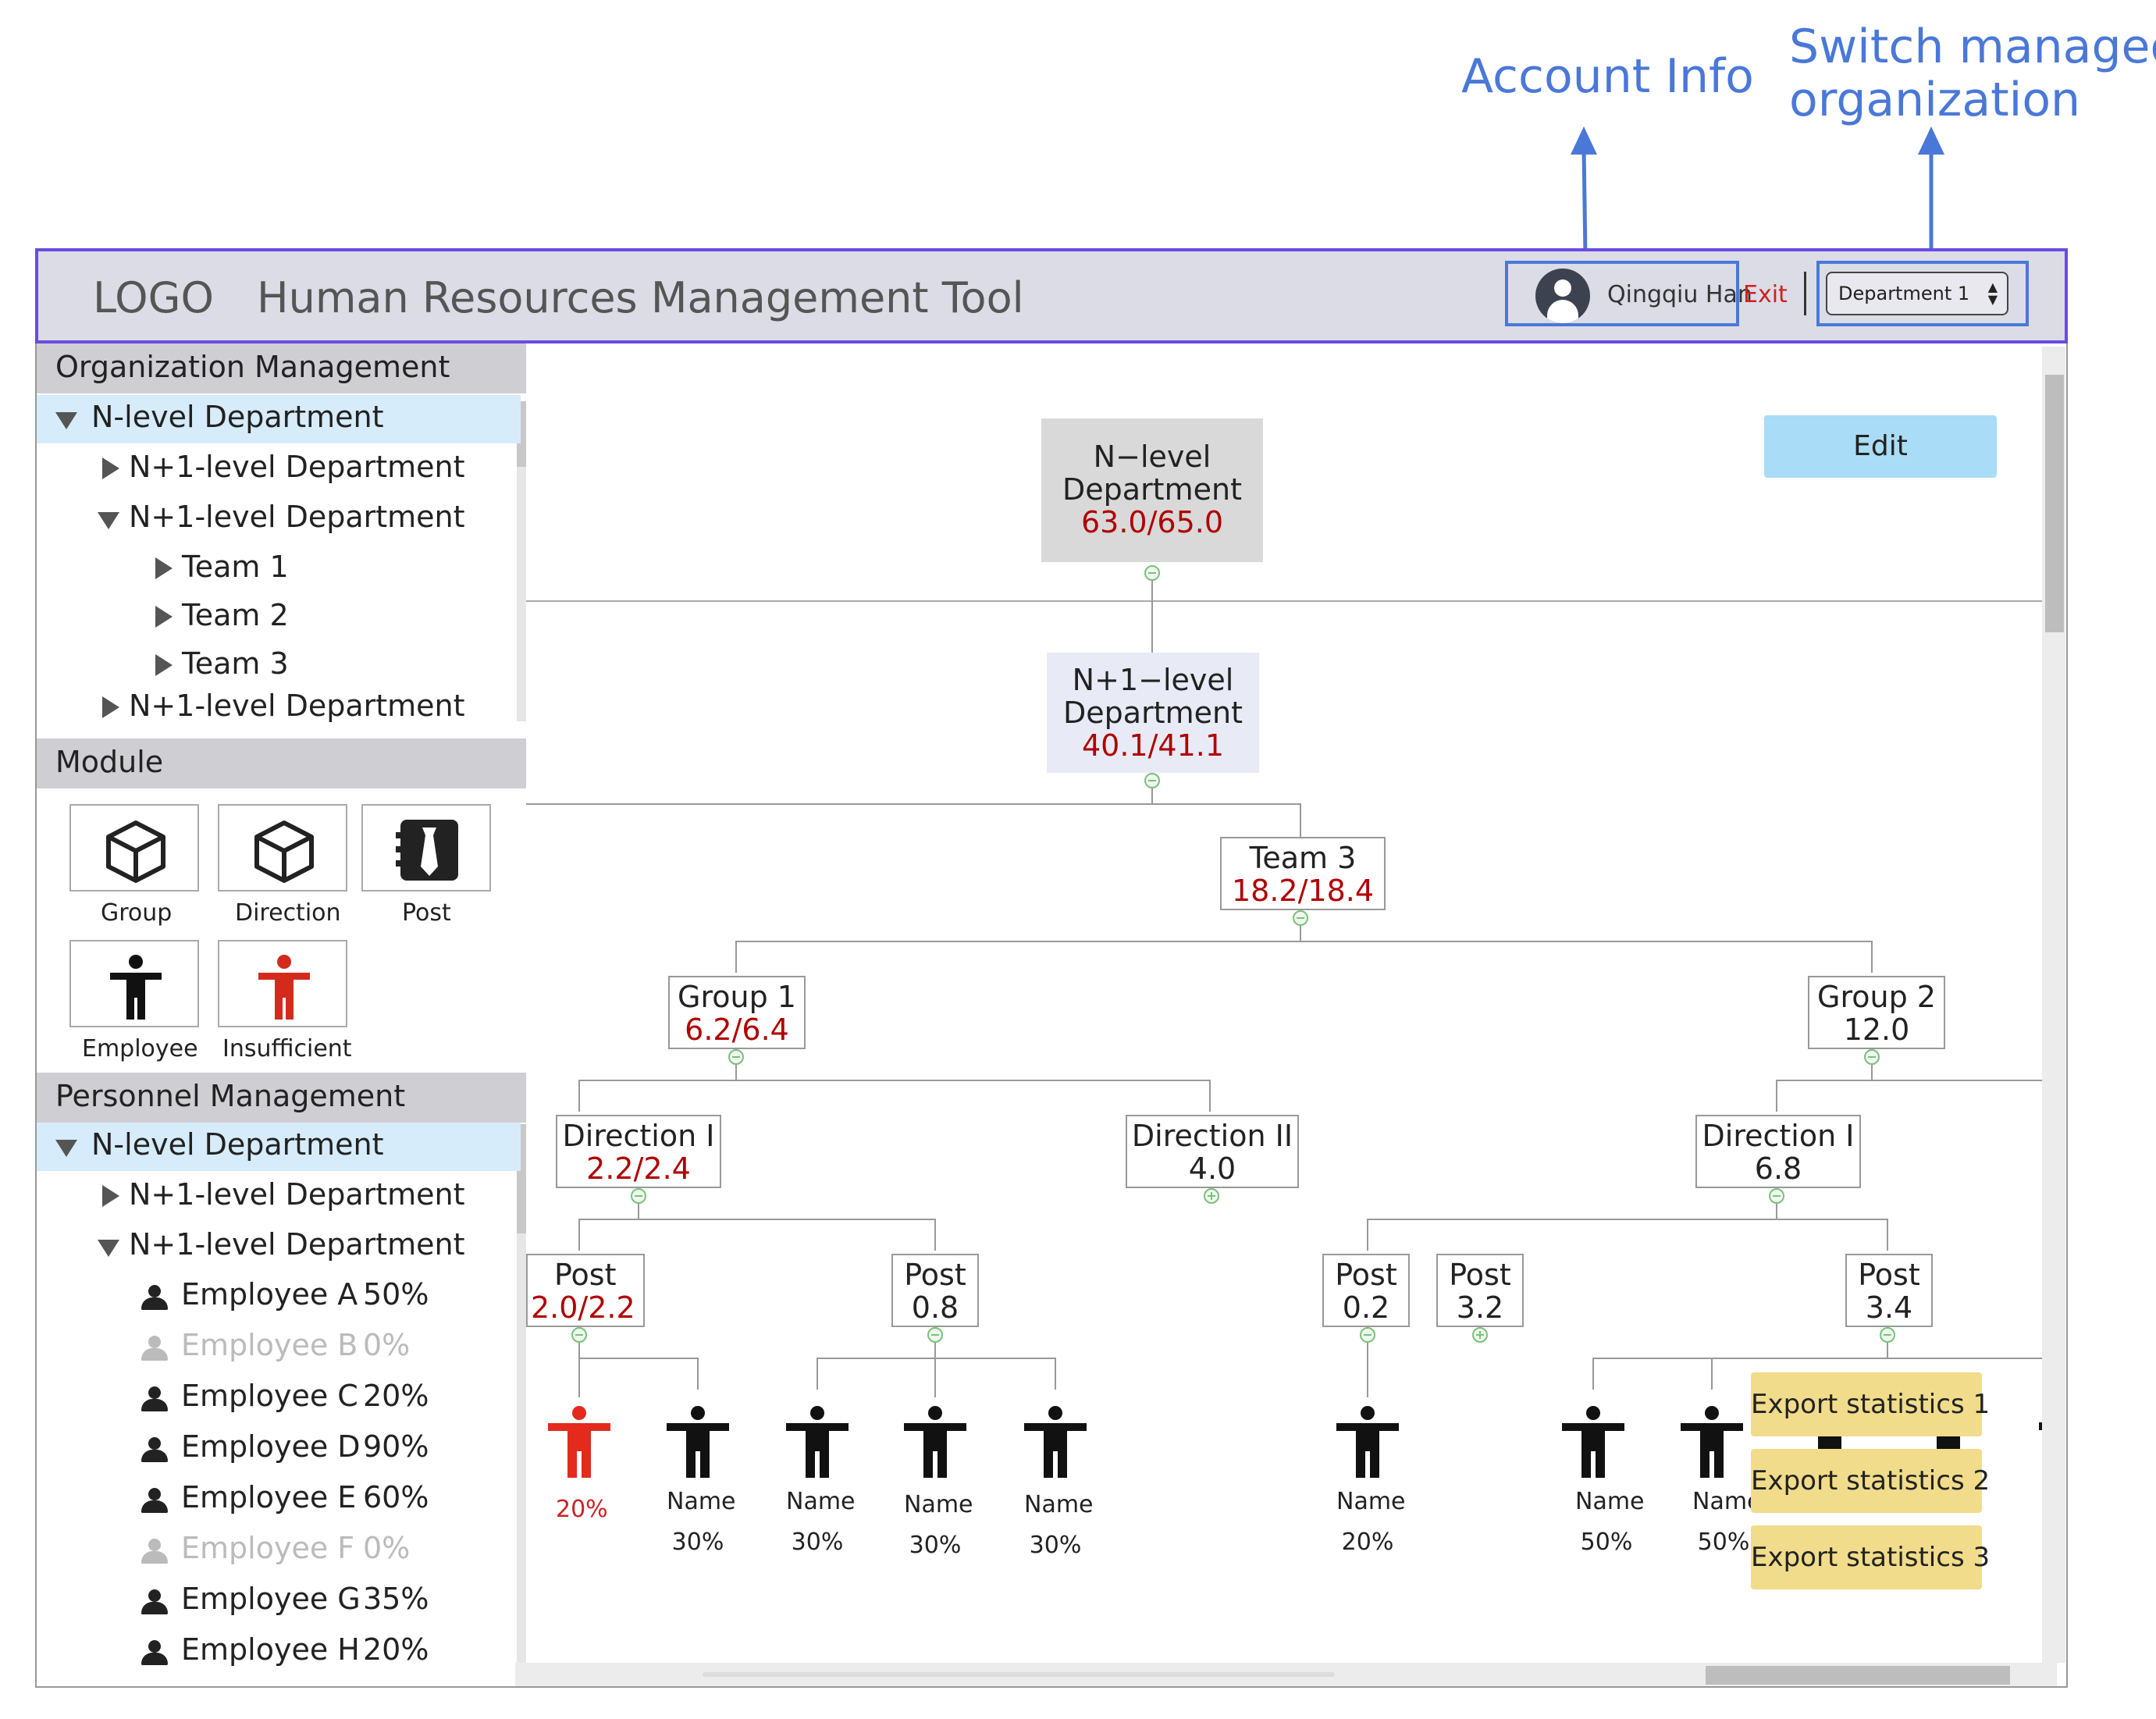  What do you see at coordinates (1019, 1675) in the screenshot?
I see `horizontal-scroll-track` at bounding box center [1019, 1675].